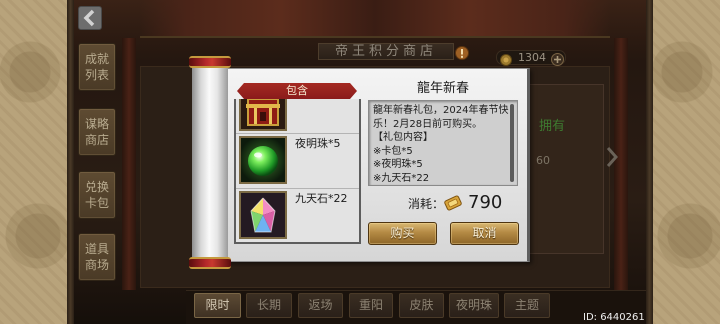  I want to click on side-tab-label: 兑换卡包, so click(96, 195).